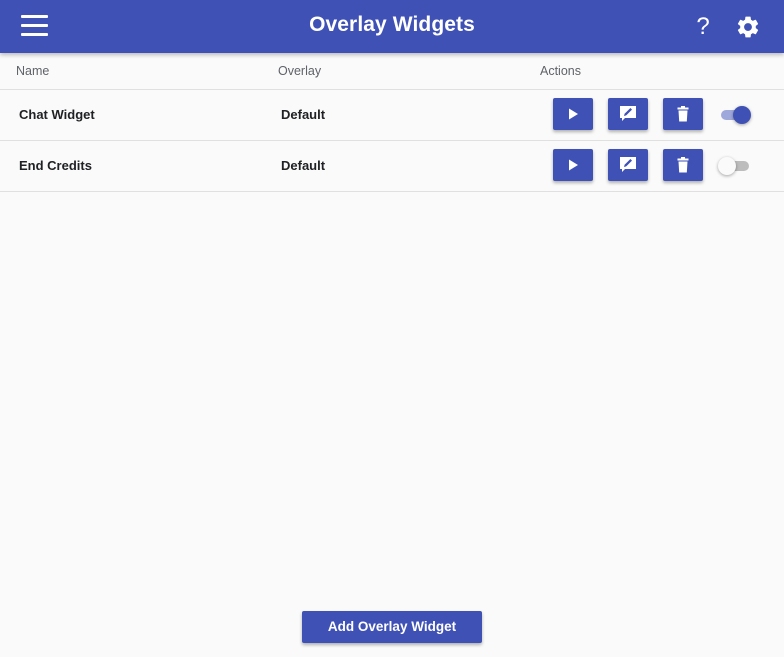 Image resolution: width=784 pixels, height=657 pixels. I want to click on add-overlay-widget-button: Add Overlay Widget, so click(392, 627).